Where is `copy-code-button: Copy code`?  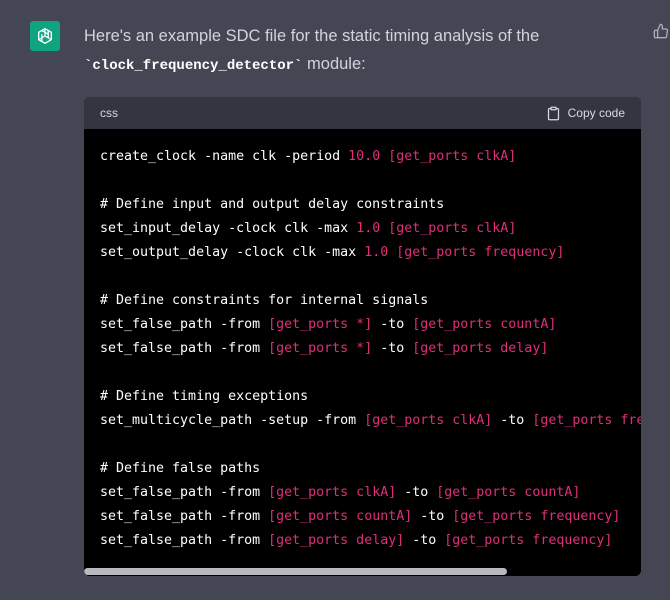
copy-code-button: Copy code is located at coordinates (585, 113).